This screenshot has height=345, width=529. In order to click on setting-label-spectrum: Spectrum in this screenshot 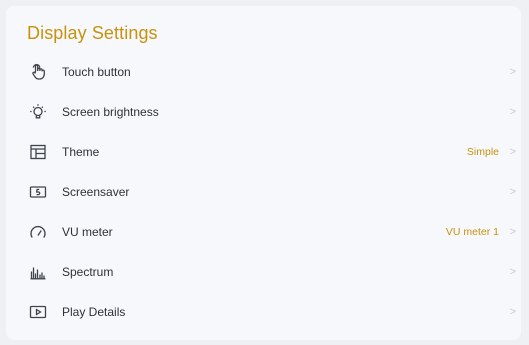, I will do `click(88, 272)`.